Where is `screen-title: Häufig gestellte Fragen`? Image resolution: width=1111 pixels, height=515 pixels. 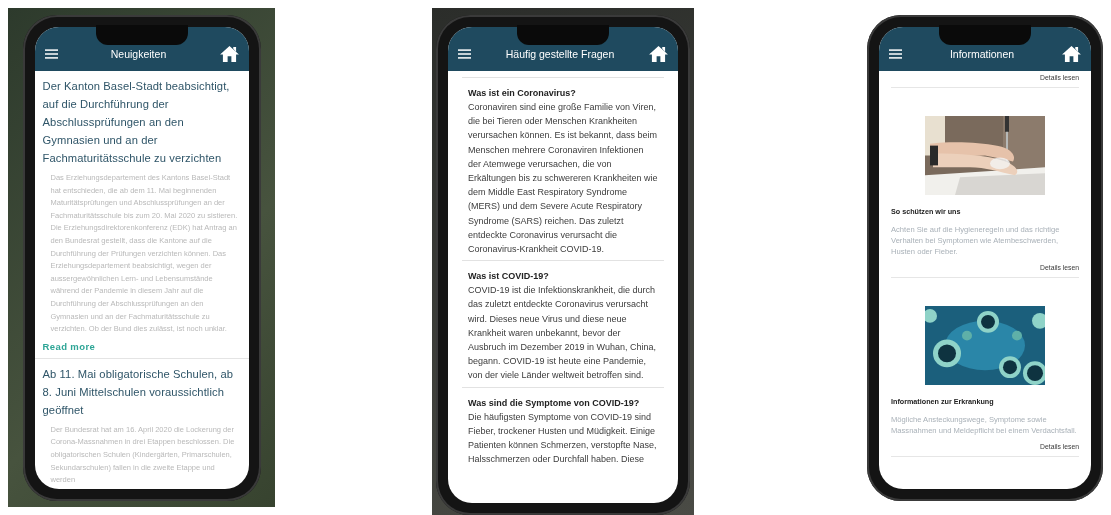
screen-title: Häufig gestellte Fragen is located at coordinates (560, 54).